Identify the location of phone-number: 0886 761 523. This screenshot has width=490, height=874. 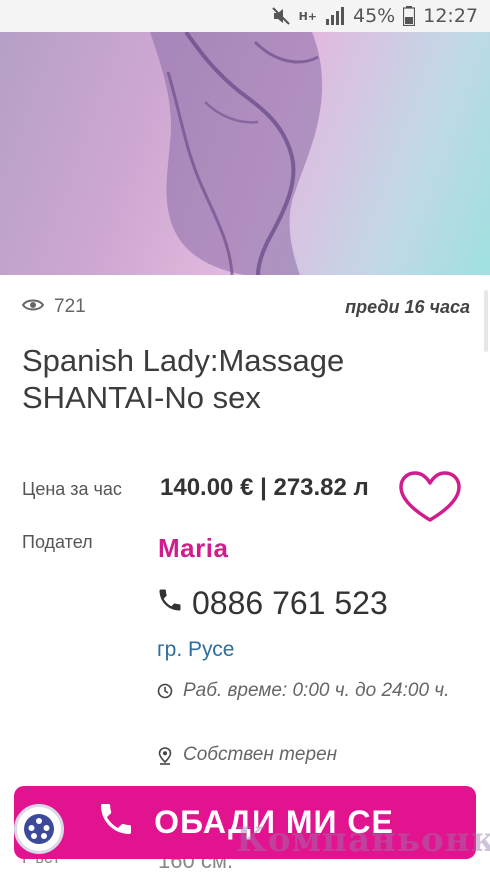
(290, 603).